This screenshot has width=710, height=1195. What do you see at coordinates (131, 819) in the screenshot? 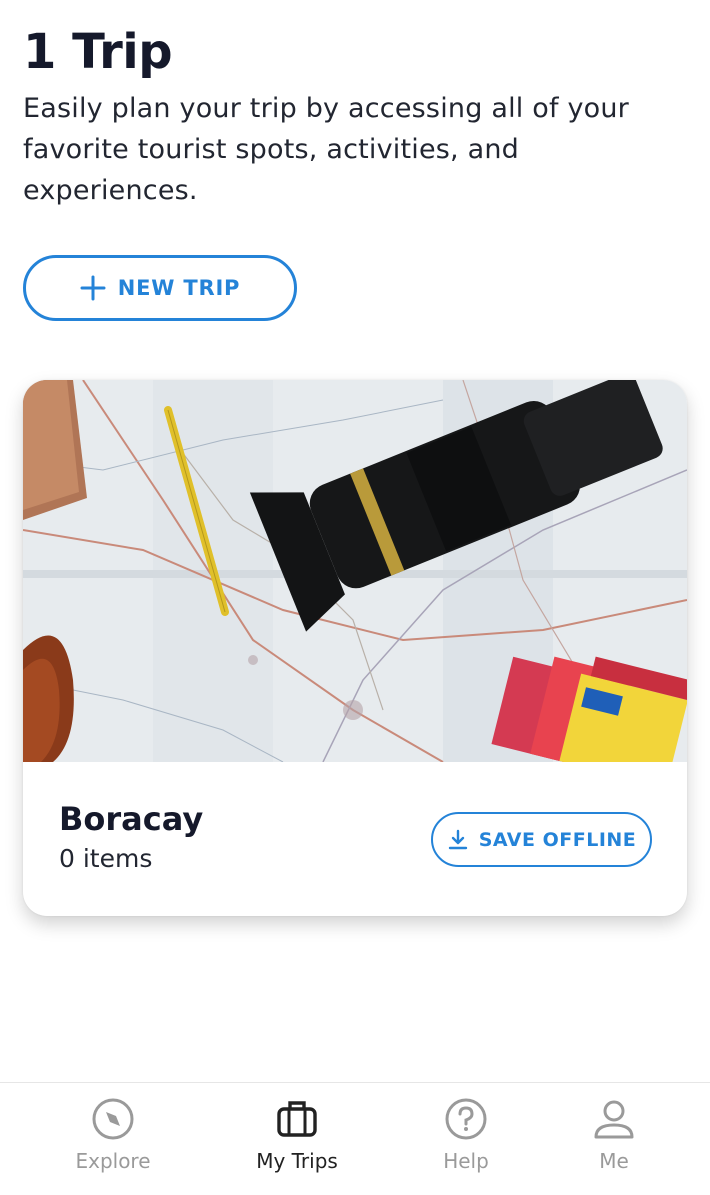
I see `trip-name: Boracay` at bounding box center [131, 819].